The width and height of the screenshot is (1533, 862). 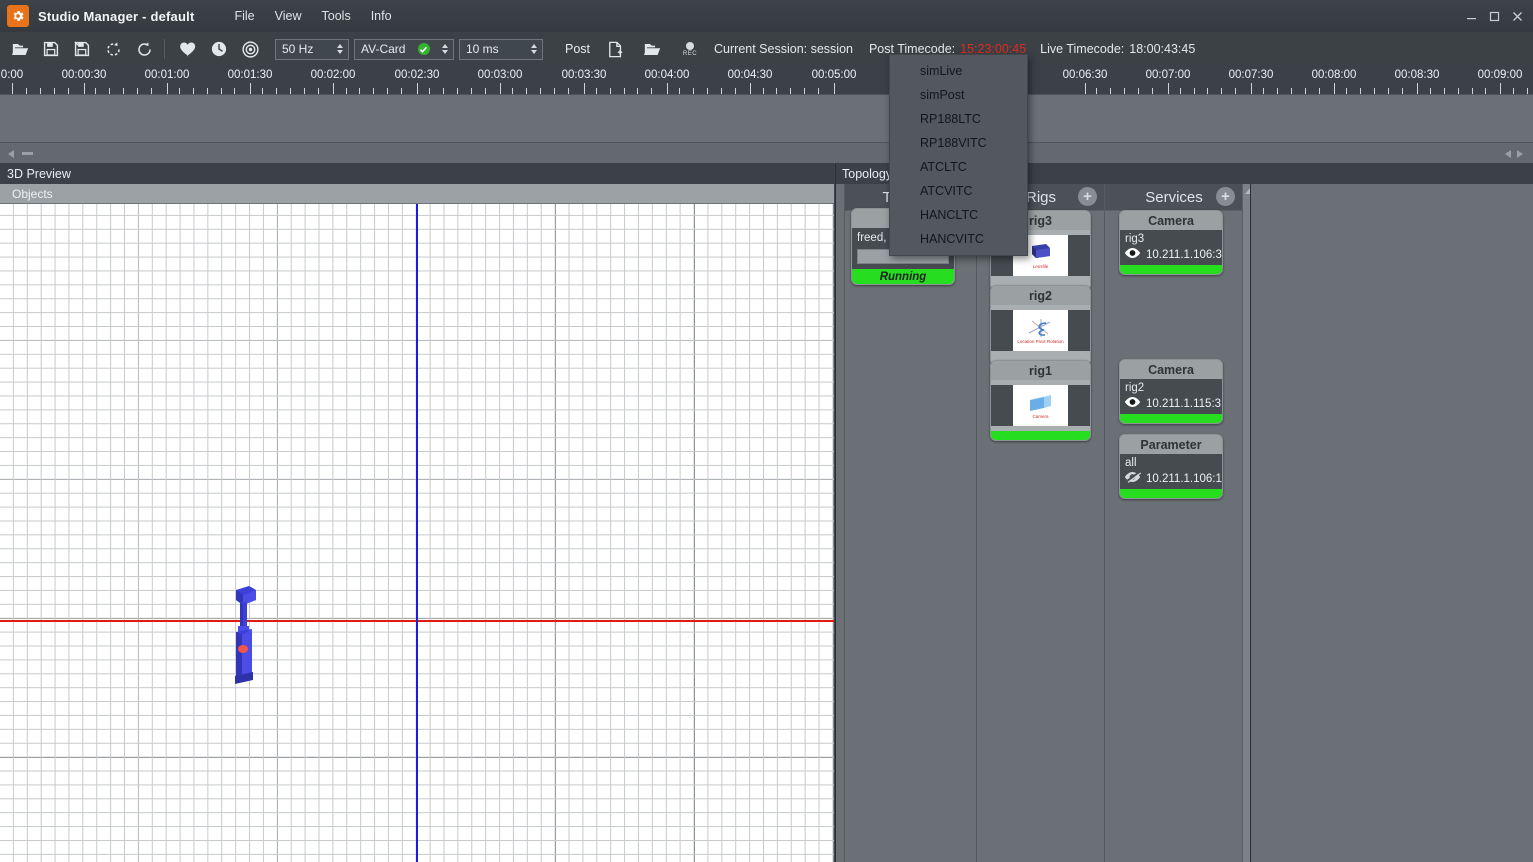 I want to click on service-parameter-address: 10.211.1.106:1, so click(x=1184, y=478).